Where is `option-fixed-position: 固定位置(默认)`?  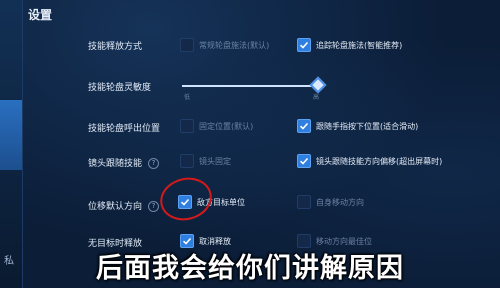
option-fixed-position: 固定位置(默认) is located at coordinates (216, 126).